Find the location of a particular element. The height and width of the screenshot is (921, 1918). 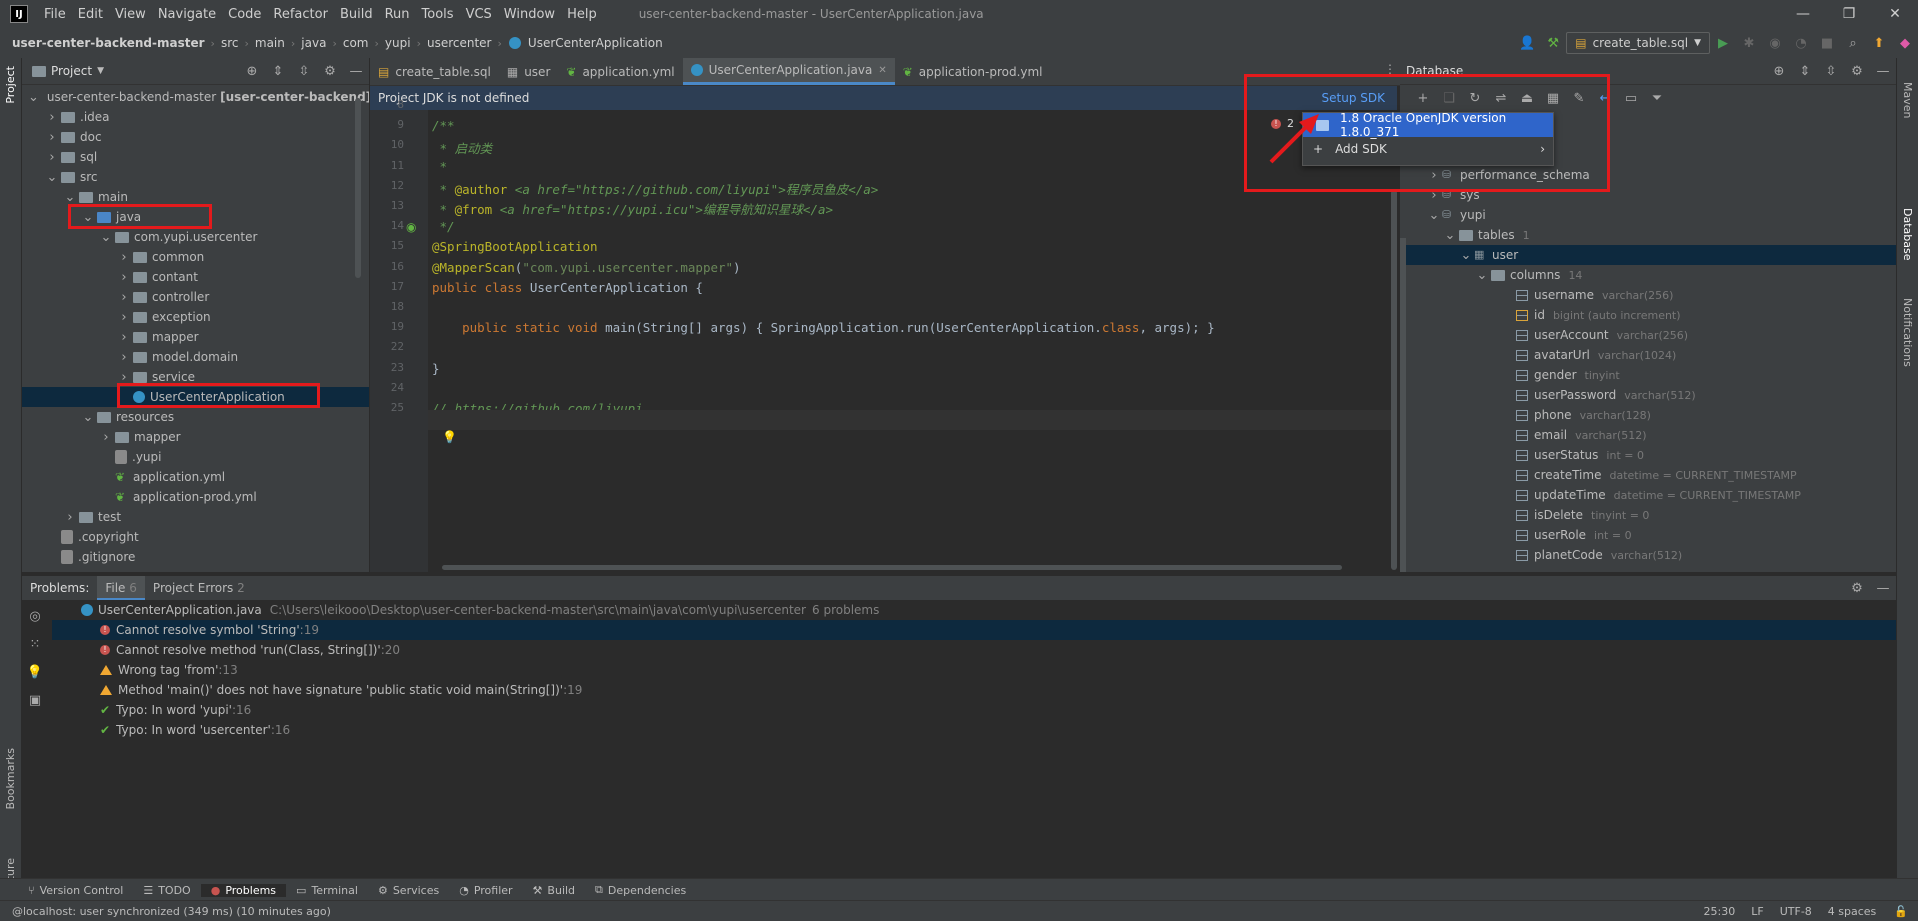

tree-item: ❦ application-prod.yml is located at coordinates (195, 497).